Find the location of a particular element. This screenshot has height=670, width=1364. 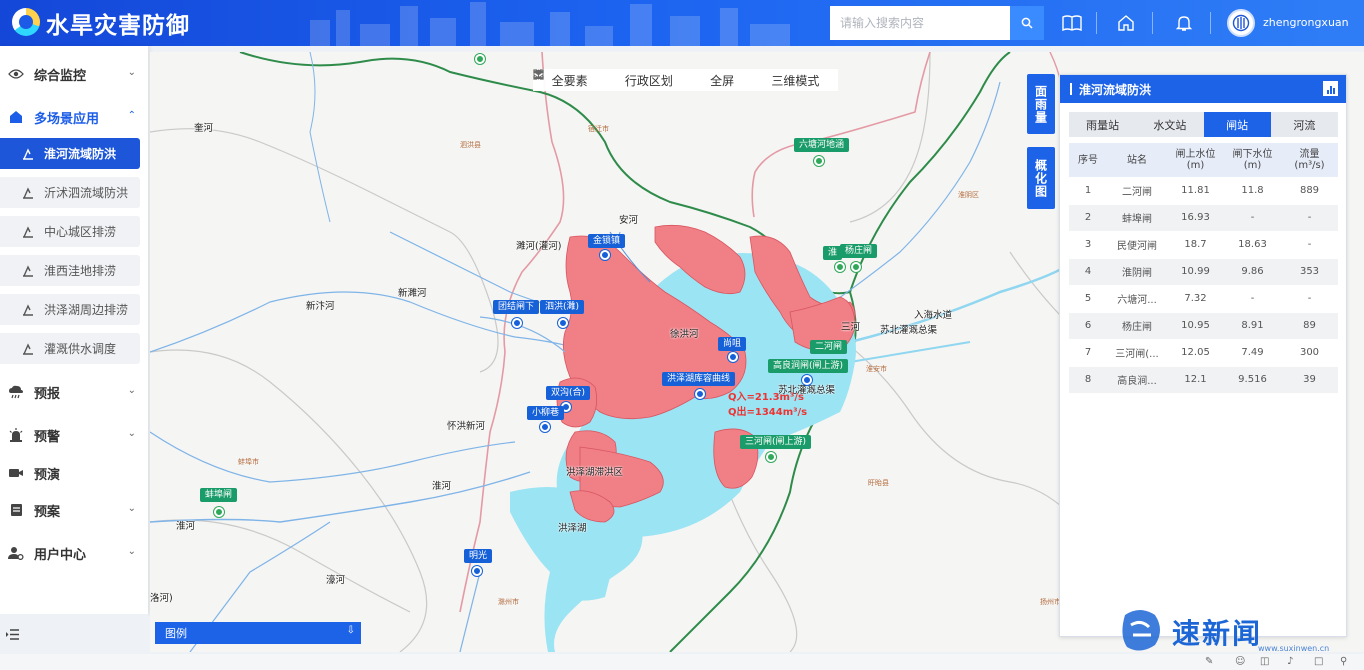

tab-river: 河流 is located at coordinates (1304, 124).